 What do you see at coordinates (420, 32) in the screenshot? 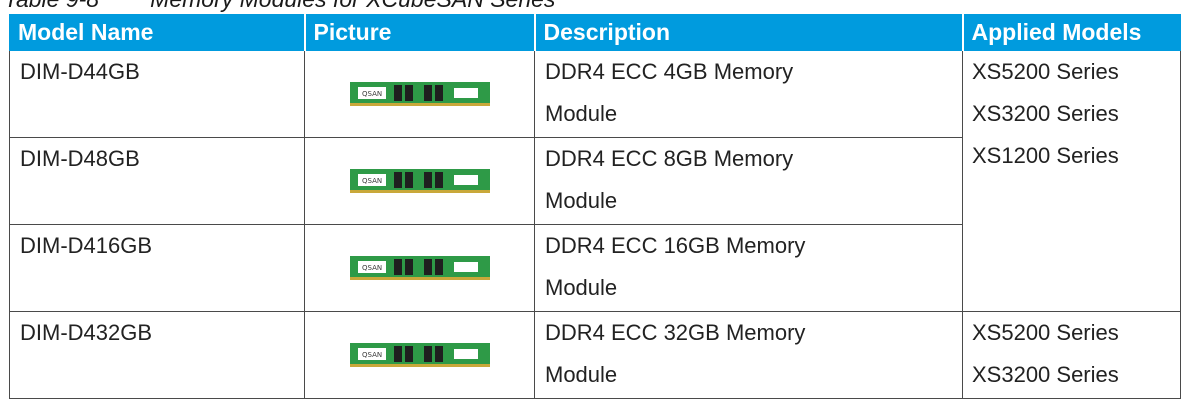
I see `header-picture: Picture` at bounding box center [420, 32].